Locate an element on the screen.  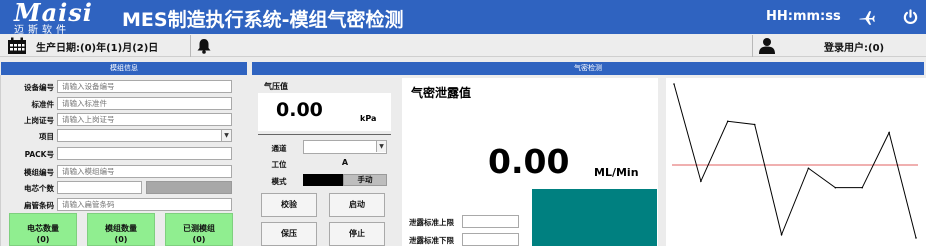
stat-module-count: 模组数量 (0) is located at coordinates (121, 229).